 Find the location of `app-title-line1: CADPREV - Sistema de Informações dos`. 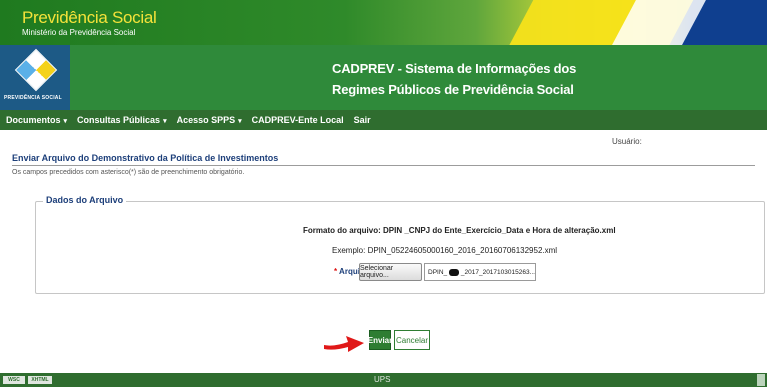

app-title-line1: CADPREV - Sistema de Informações dos is located at coordinates (454, 68).